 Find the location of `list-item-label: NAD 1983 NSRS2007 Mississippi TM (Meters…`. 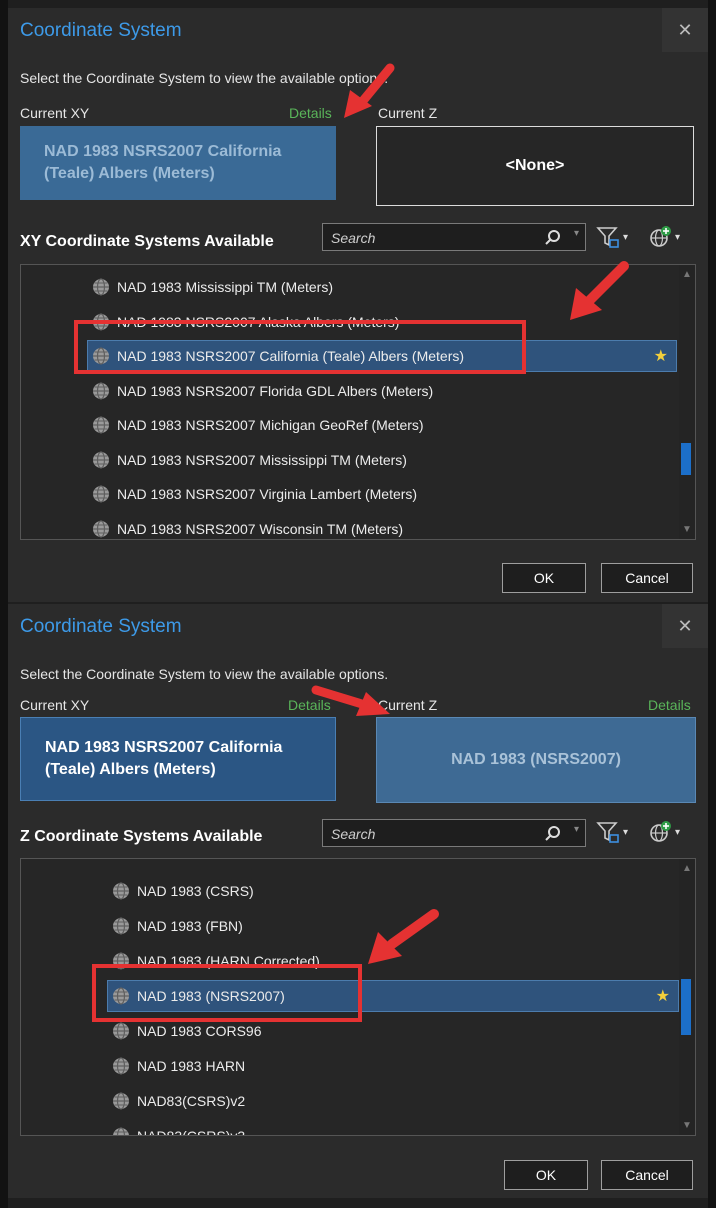

list-item-label: NAD 1983 NSRS2007 Mississippi TM (Meters… is located at coordinates (262, 459).